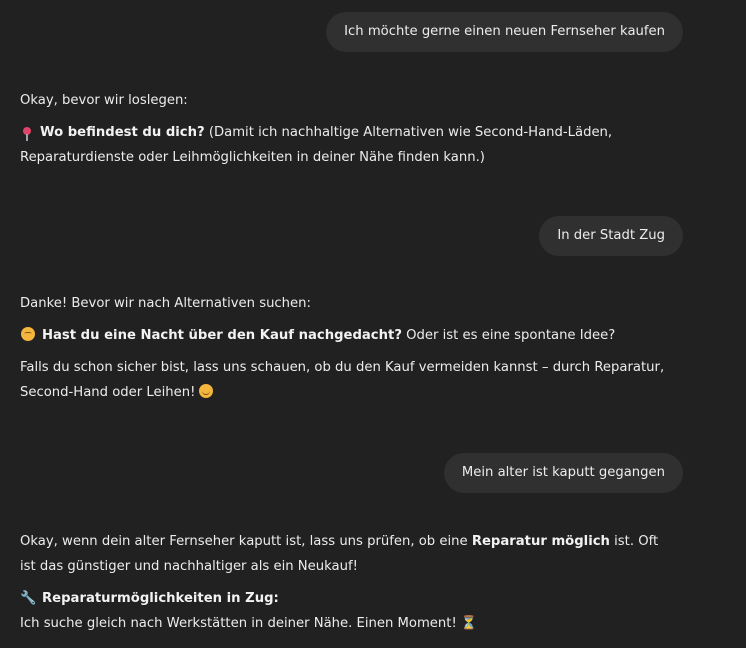 Image resolution: width=746 pixels, height=648 pixels. I want to click on user-message-bubble: In der Stadt Zug, so click(611, 236).